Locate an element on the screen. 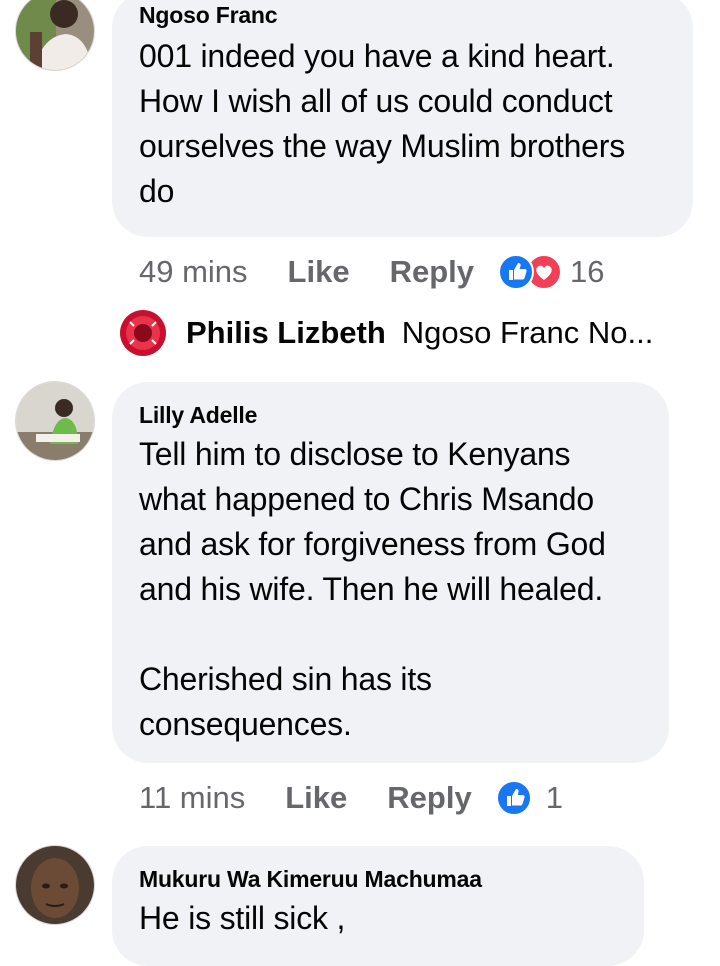 This screenshot has width=720, height=966. reply-author: Philis Lizbeth is located at coordinates (286, 333).